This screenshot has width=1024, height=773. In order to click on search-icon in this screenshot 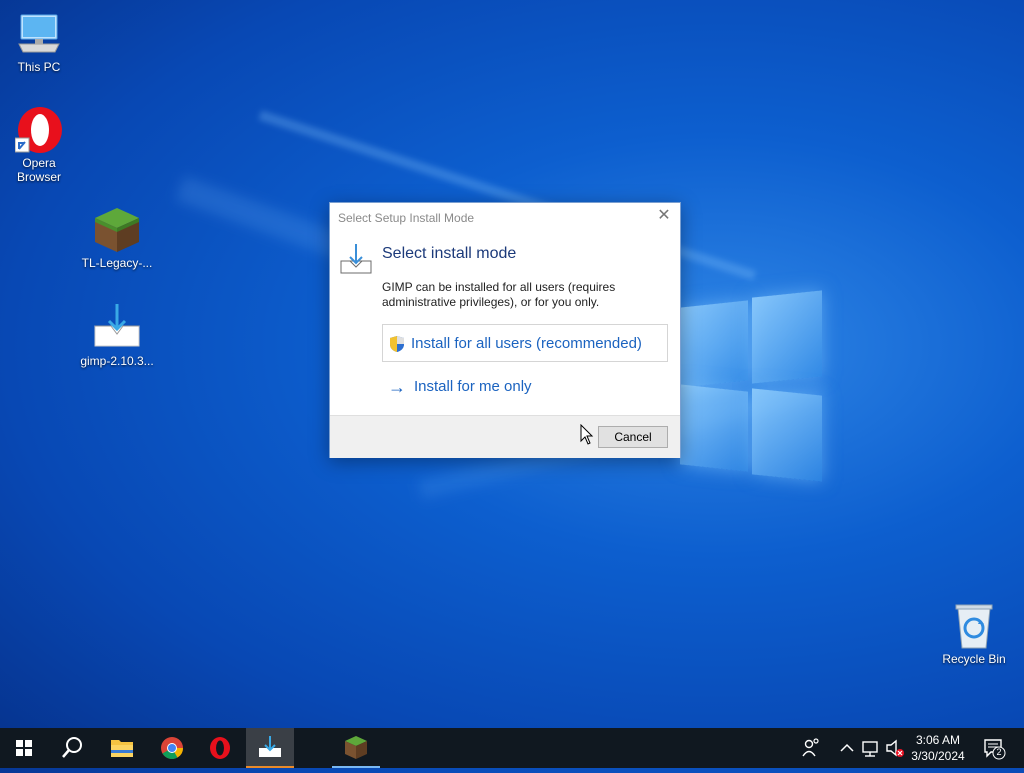, I will do `click(72, 747)`.